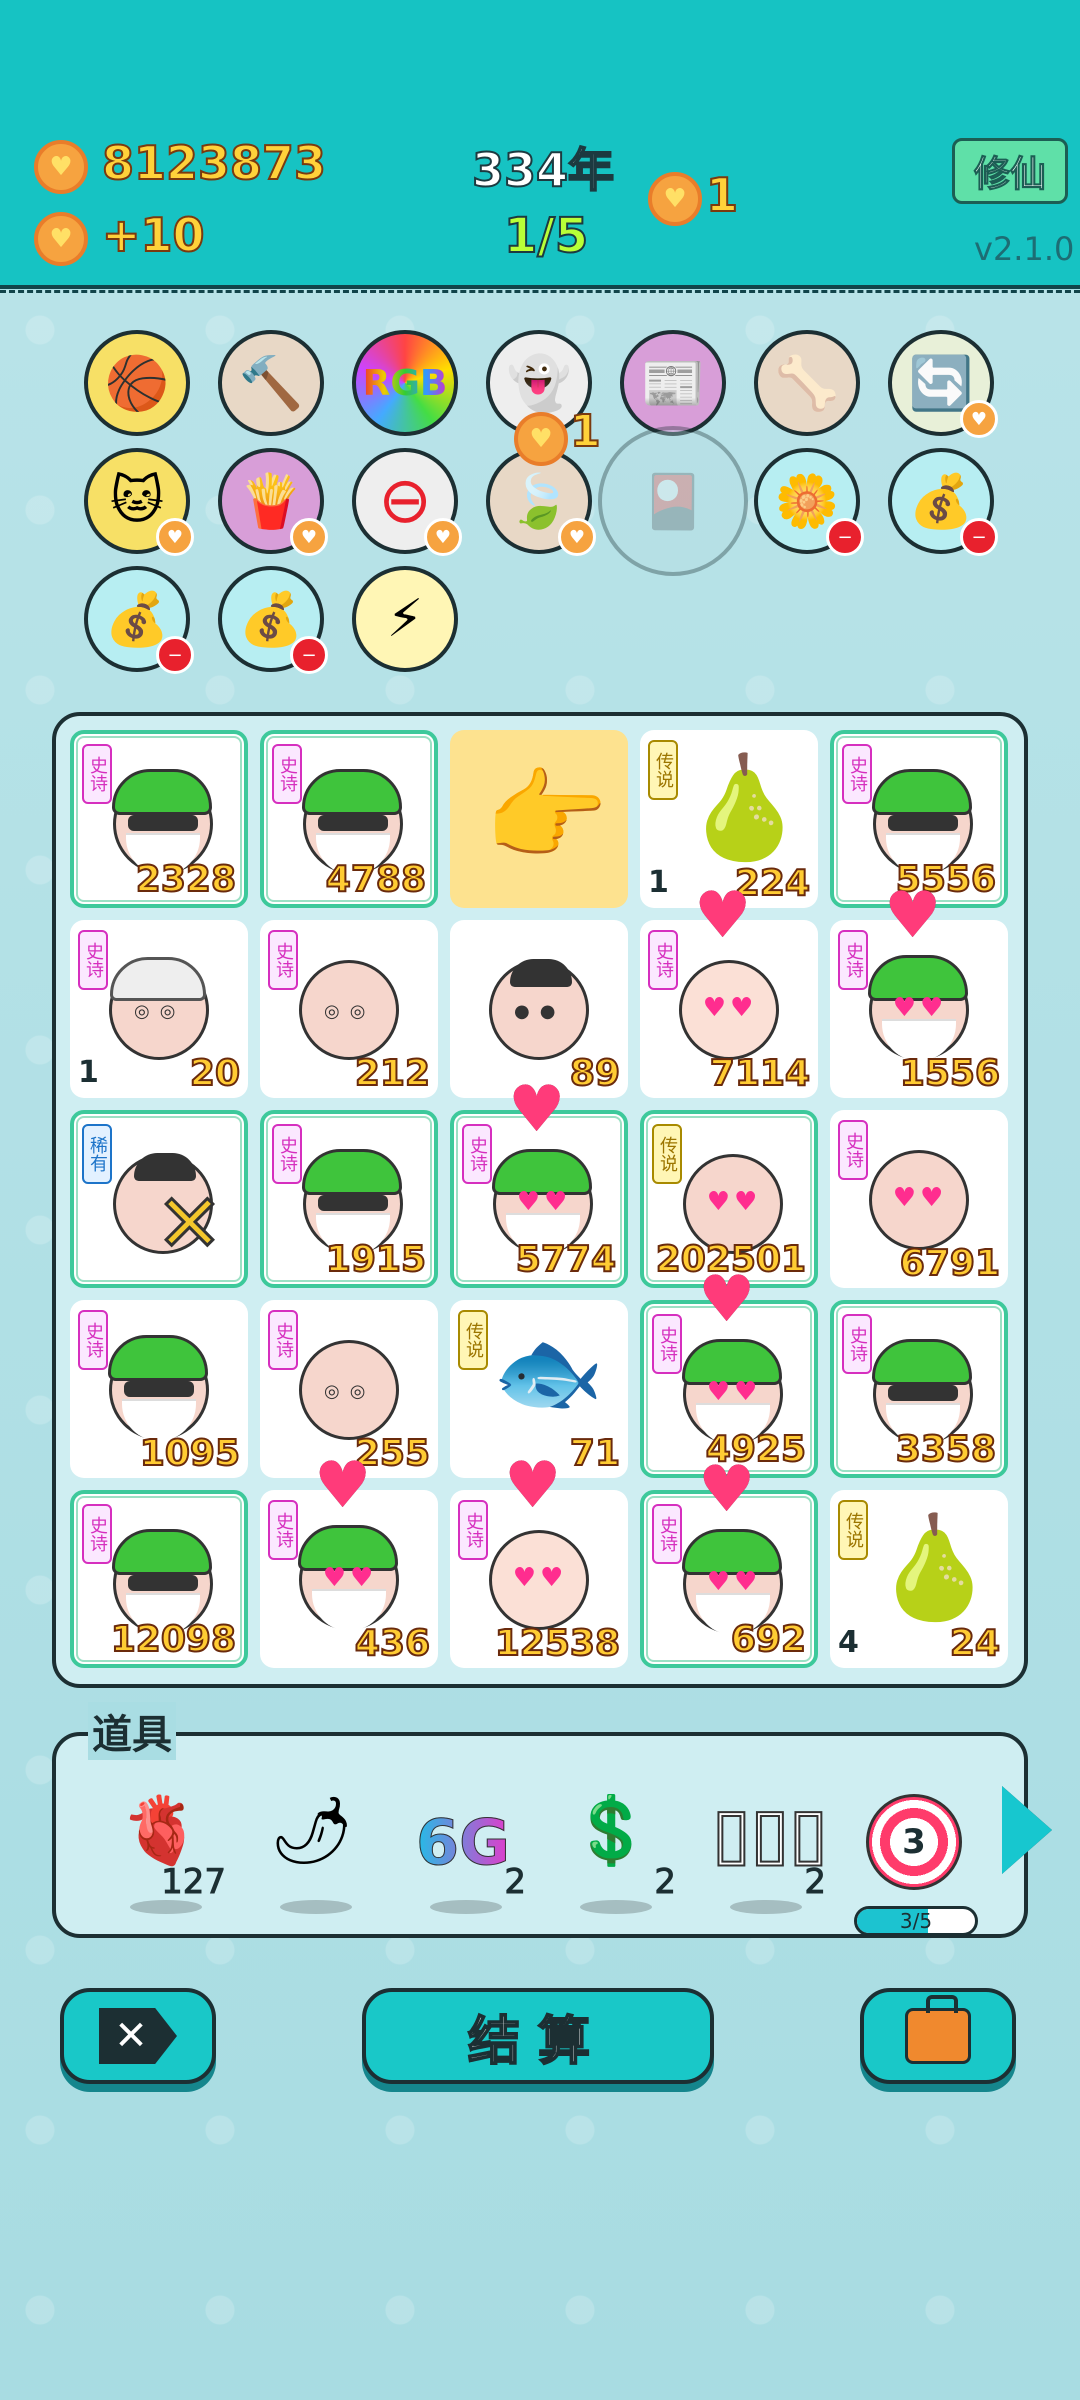 Image resolution: width=1080 pixels, height=2400 pixels. Describe the element at coordinates (611, 1830) in the screenshot. I see `dollar-coin-icon: 💲` at that location.